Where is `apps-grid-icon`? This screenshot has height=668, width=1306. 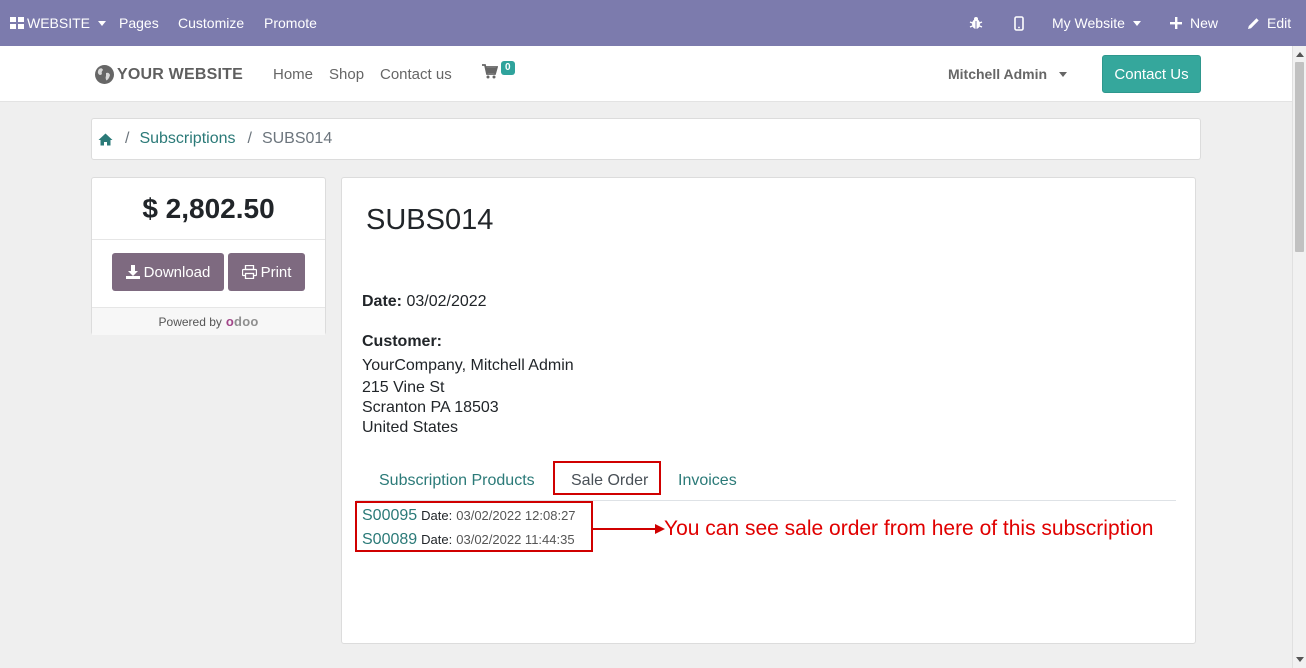 apps-grid-icon is located at coordinates (17, 23).